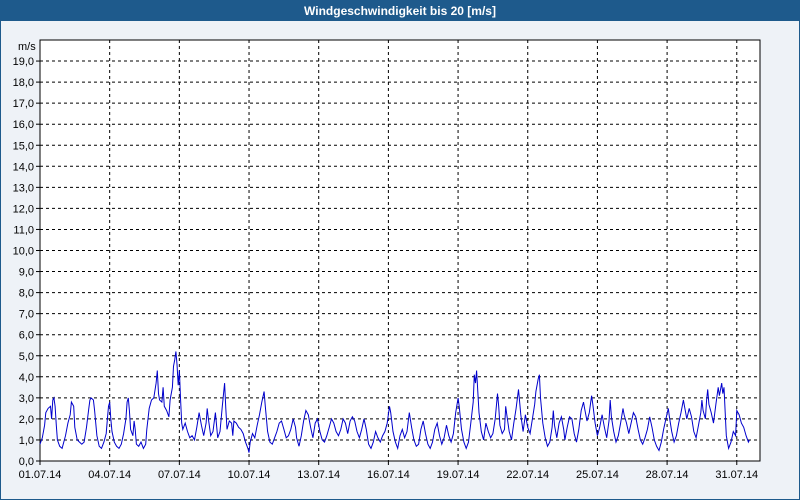 The width and height of the screenshot is (800, 500). What do you see at coordinates (249, 475) in the screenshot?
I see `x-tick-label: 10.07.14` at bounding box center [249, 475].